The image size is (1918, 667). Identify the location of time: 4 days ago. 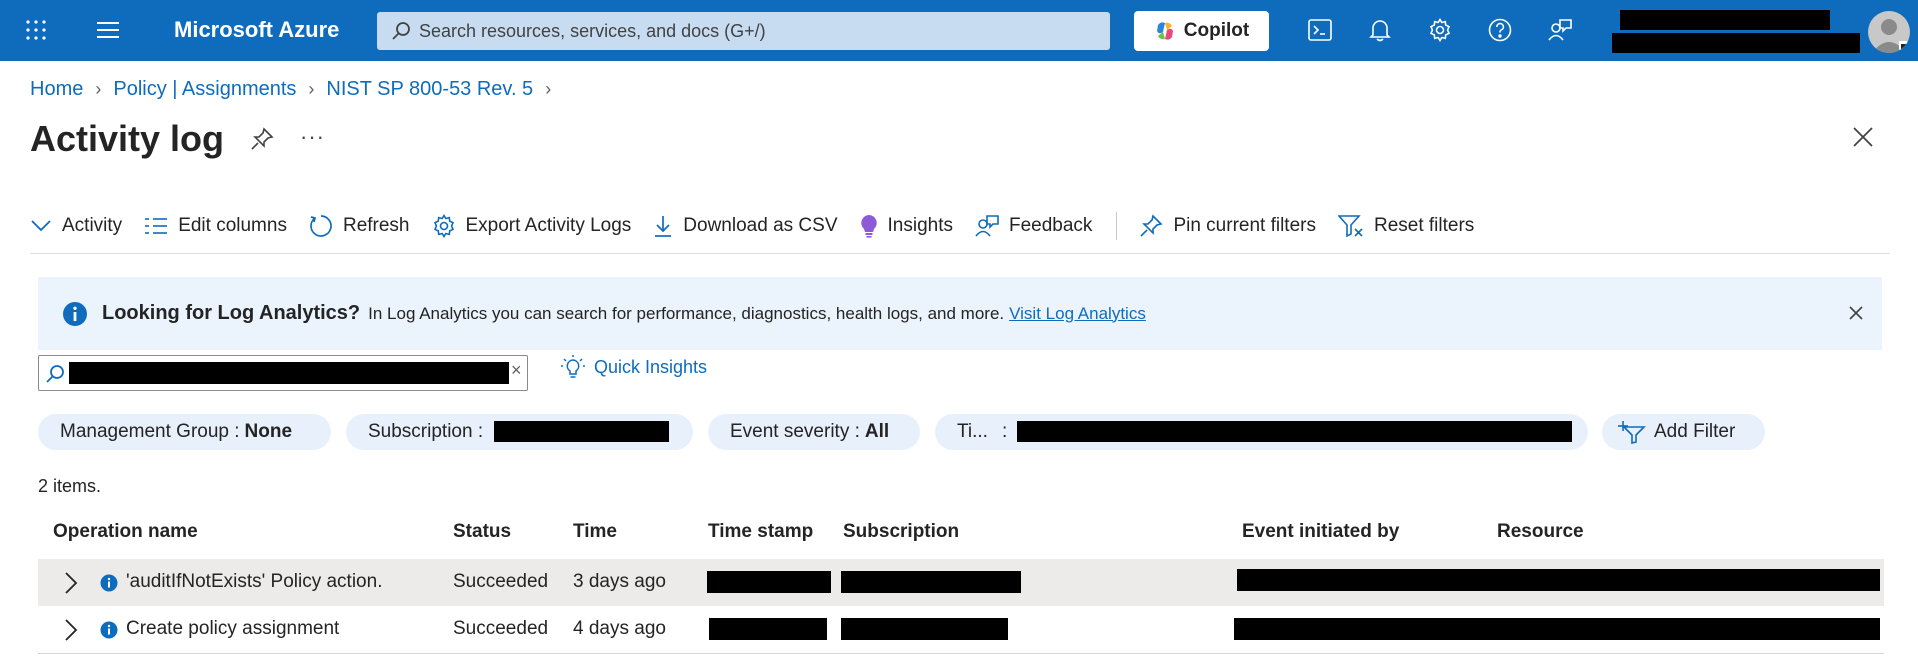
(619, 628).